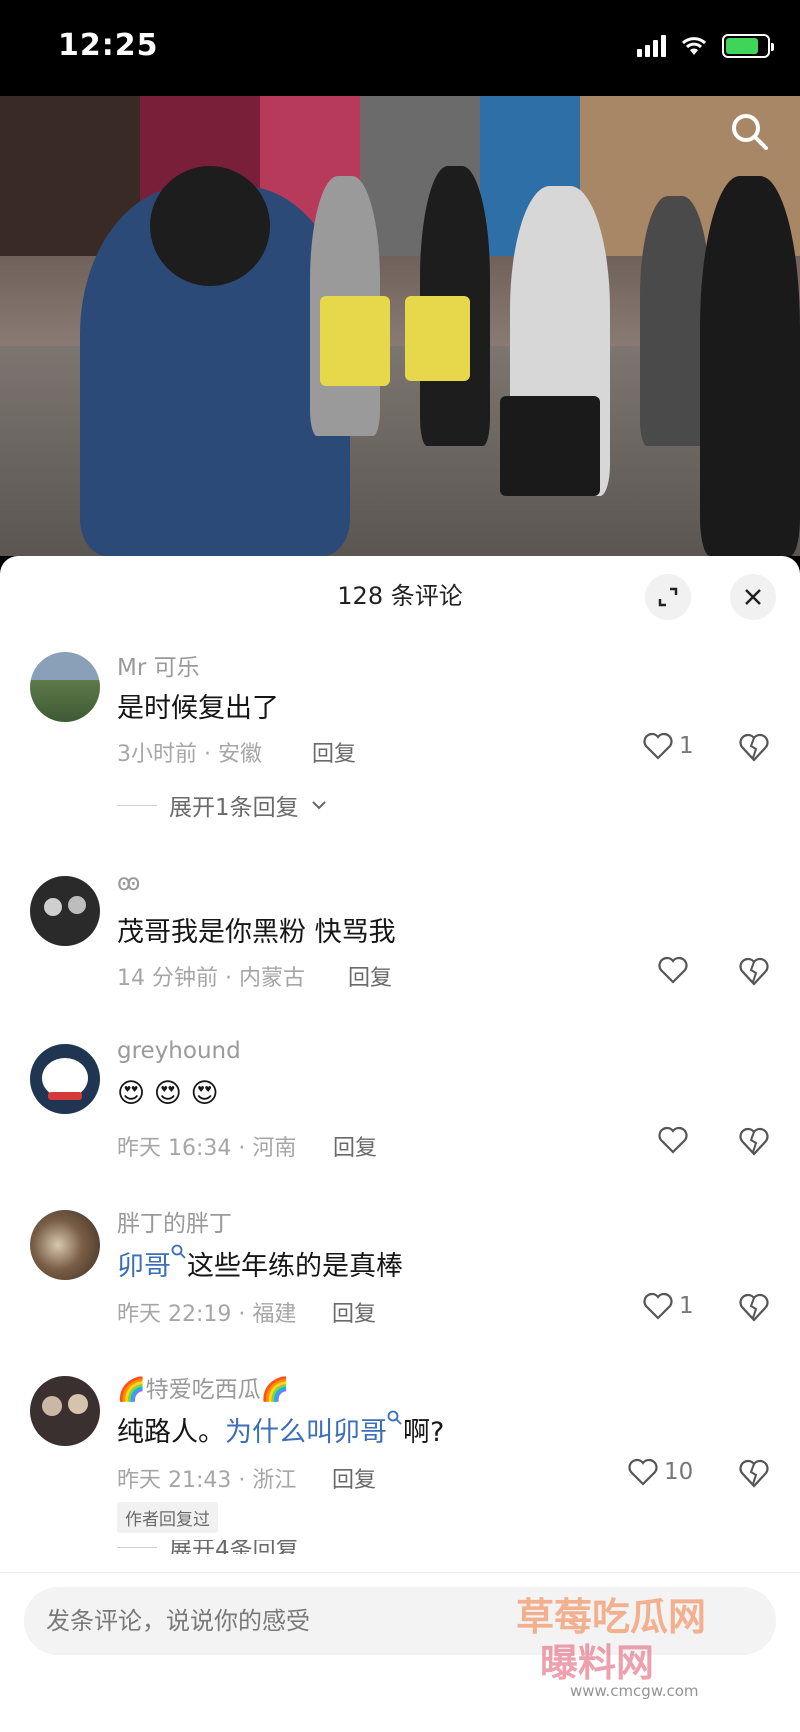 The width and height of the screenshot is (800, 1732). Describe the element at coordinates (171, 1432) in the screenshot. I see `comment-text-prefix: 纯路人。` at that location.